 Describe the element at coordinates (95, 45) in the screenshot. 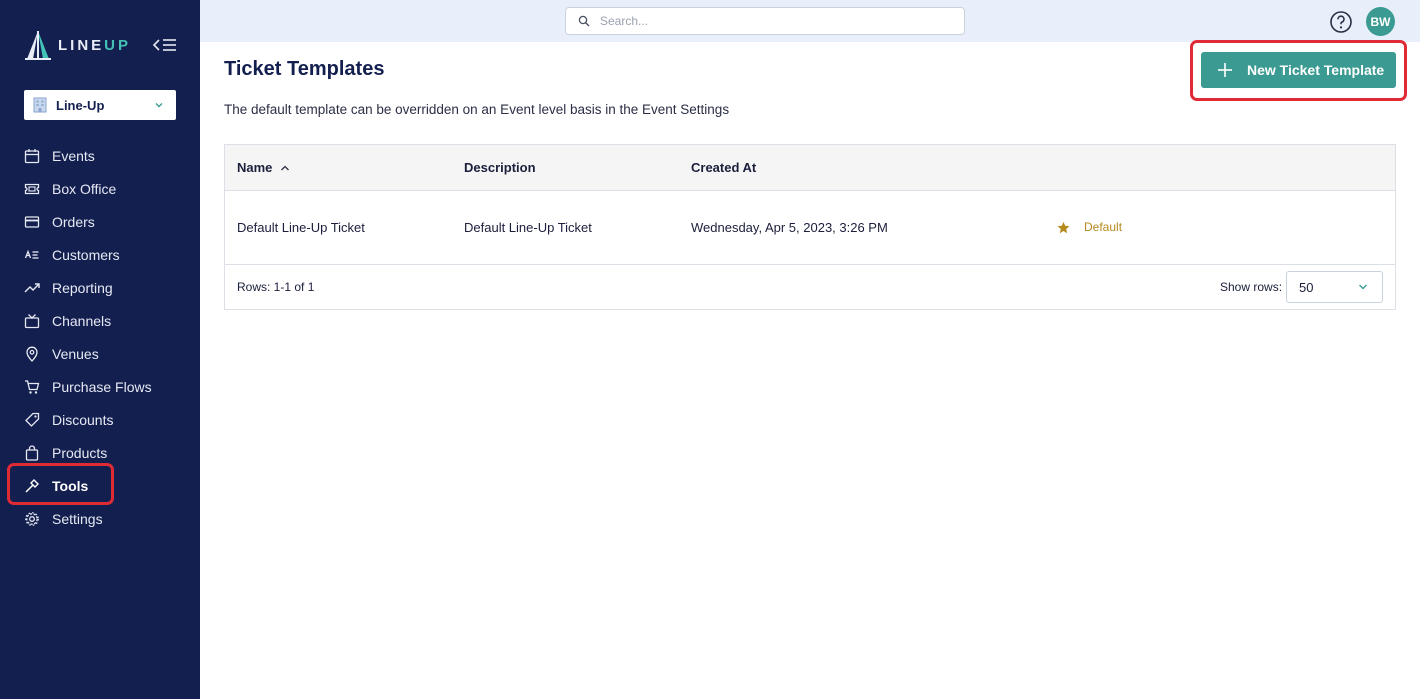

I see `logo-text: LINEUP` at that location.